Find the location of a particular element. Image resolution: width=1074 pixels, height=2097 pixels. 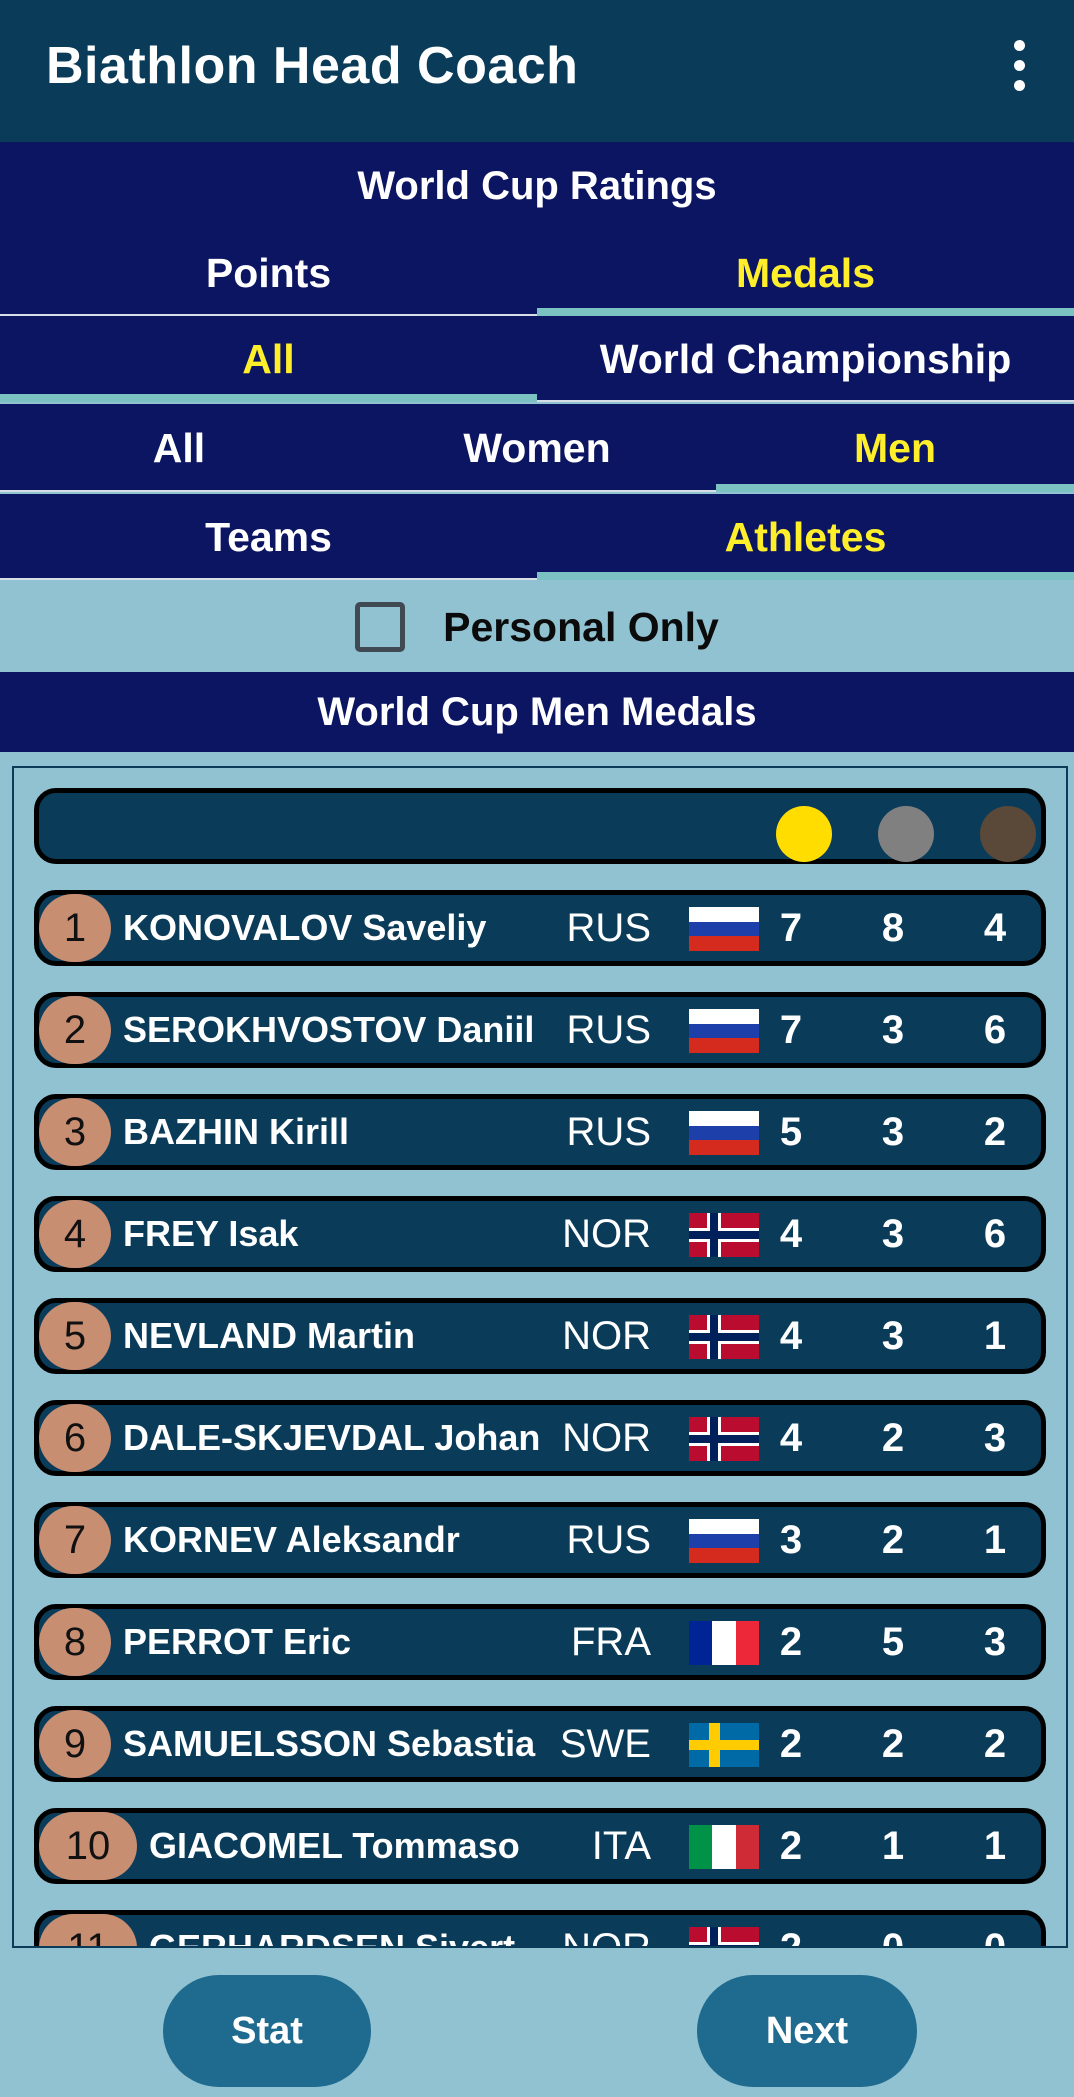

ratings-title: World Cup Ratings is located at coordinates (537, 186).